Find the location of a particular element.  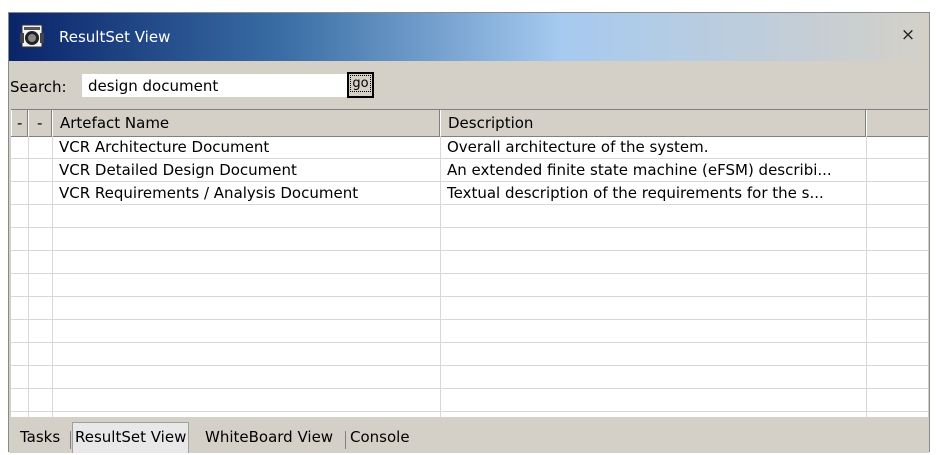

column-header-filler is located at coordinates (897, 123).